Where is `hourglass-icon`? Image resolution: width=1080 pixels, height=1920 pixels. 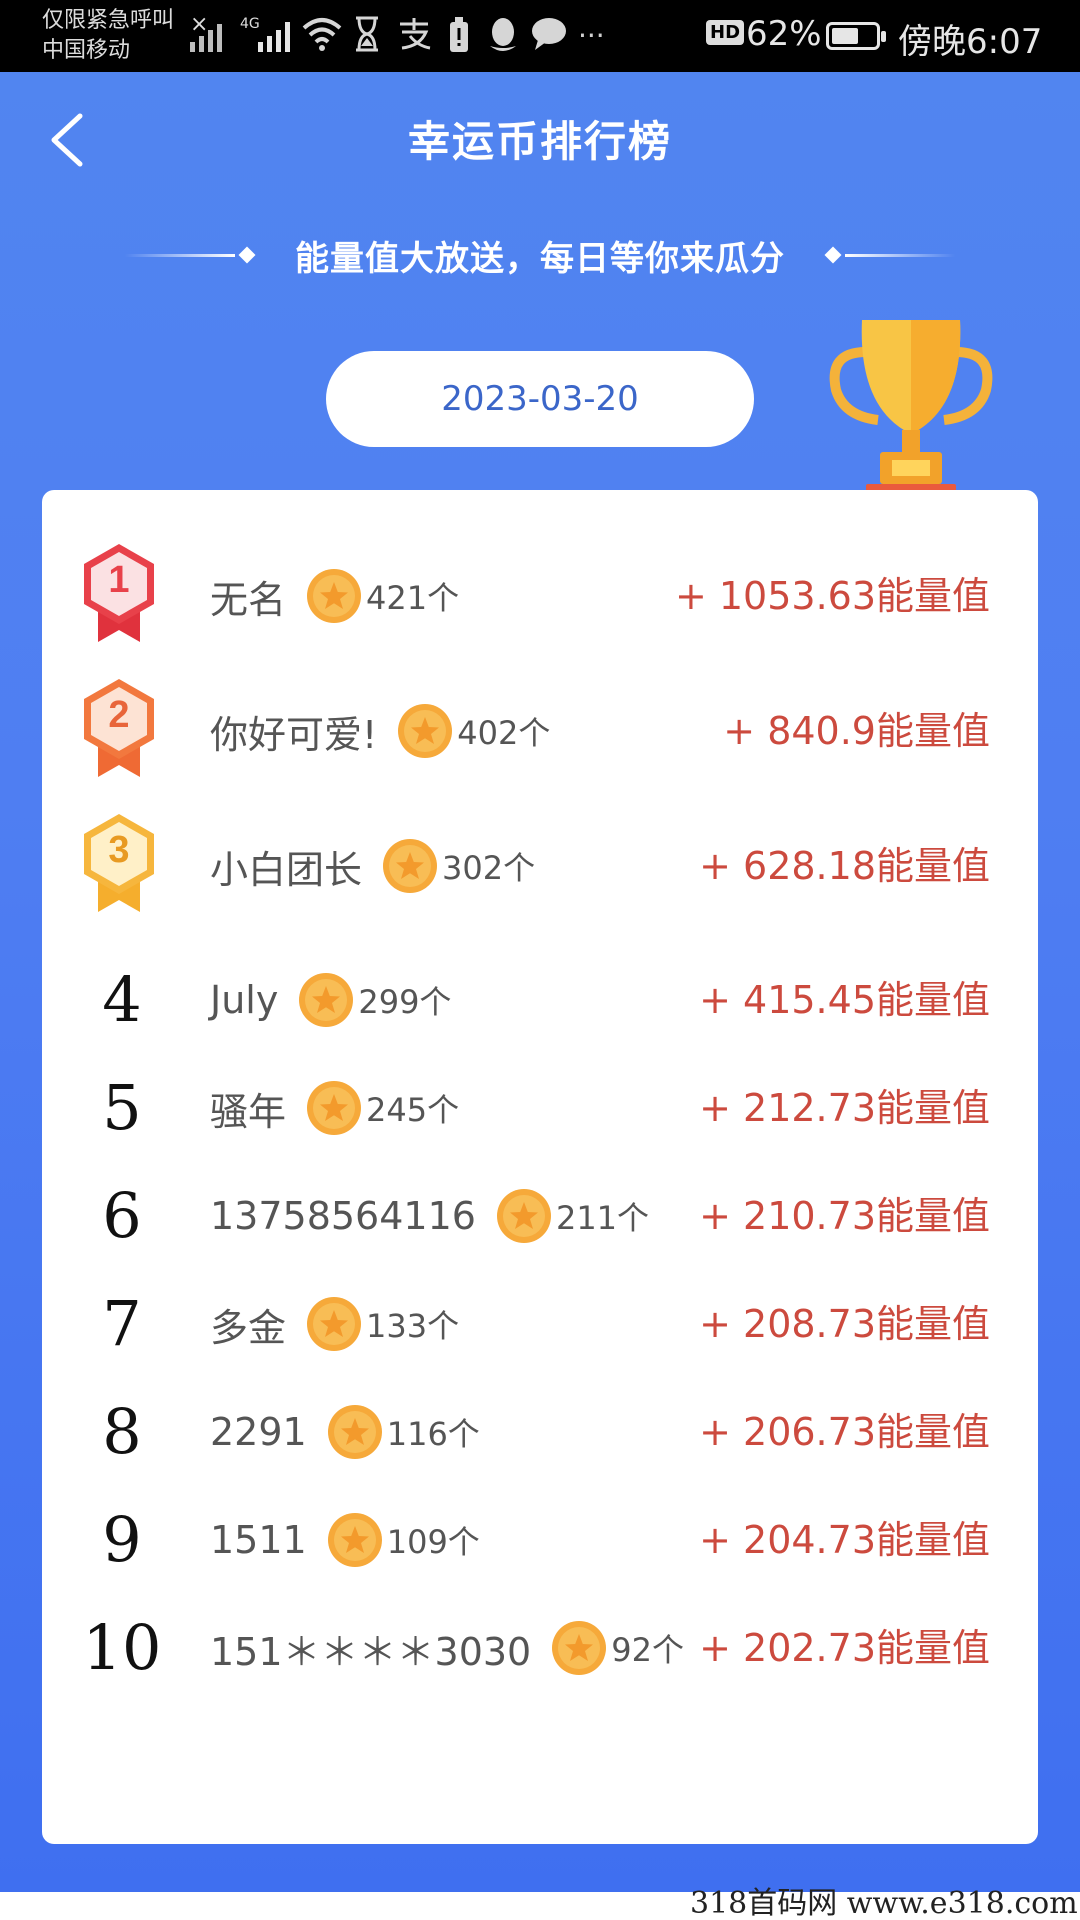
hourglass-icon is located at coordinates (367, 38).